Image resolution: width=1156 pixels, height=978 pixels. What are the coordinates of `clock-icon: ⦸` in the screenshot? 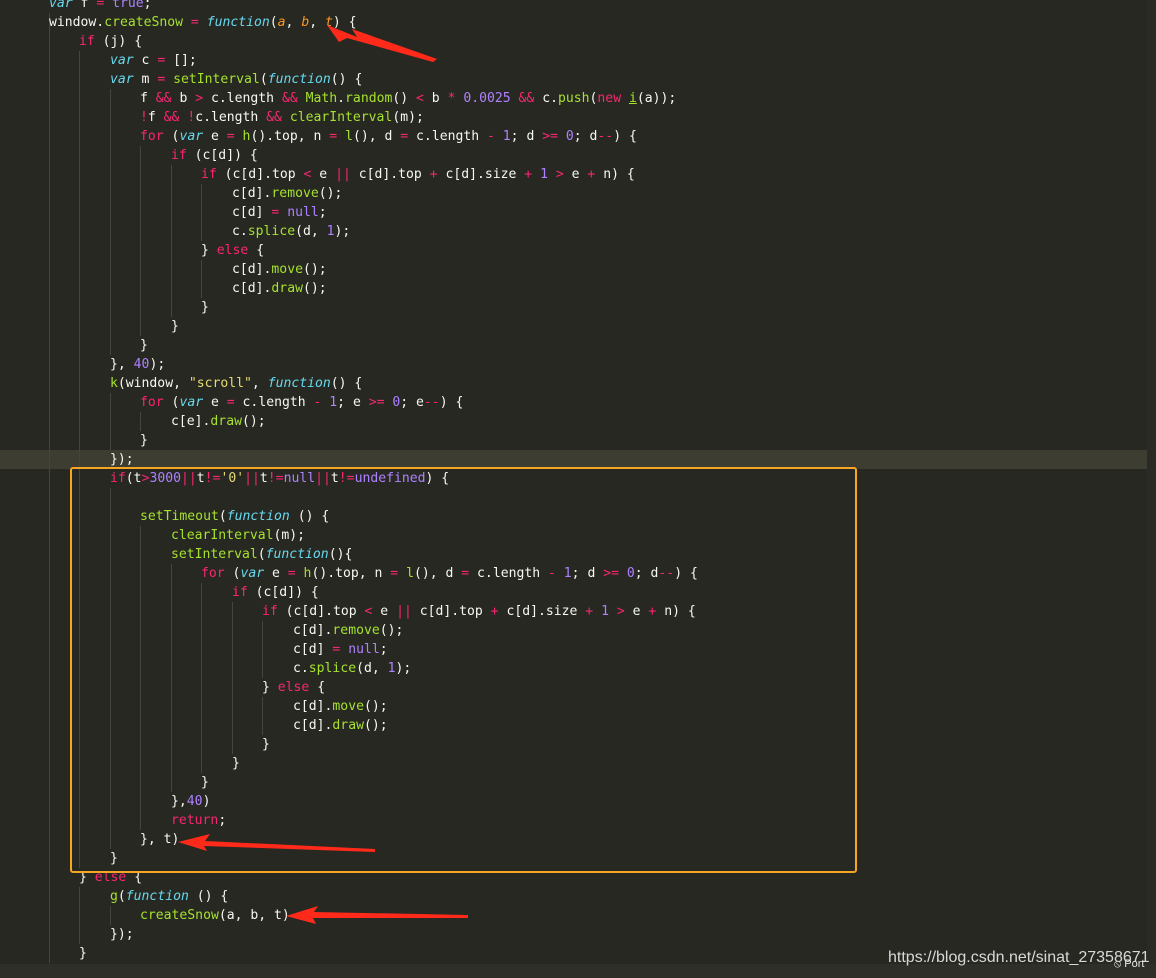 It's located at (1118, 964).